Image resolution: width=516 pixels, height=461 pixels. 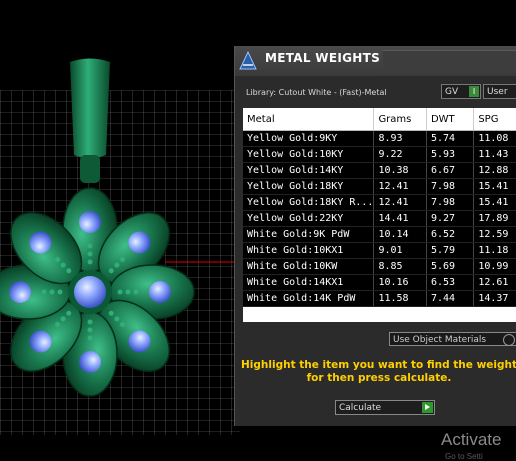 What do you see at coordinates (471, 439) in the screenshot?
I see `activate-watermark: Activate` at bounding box center [471, 439].